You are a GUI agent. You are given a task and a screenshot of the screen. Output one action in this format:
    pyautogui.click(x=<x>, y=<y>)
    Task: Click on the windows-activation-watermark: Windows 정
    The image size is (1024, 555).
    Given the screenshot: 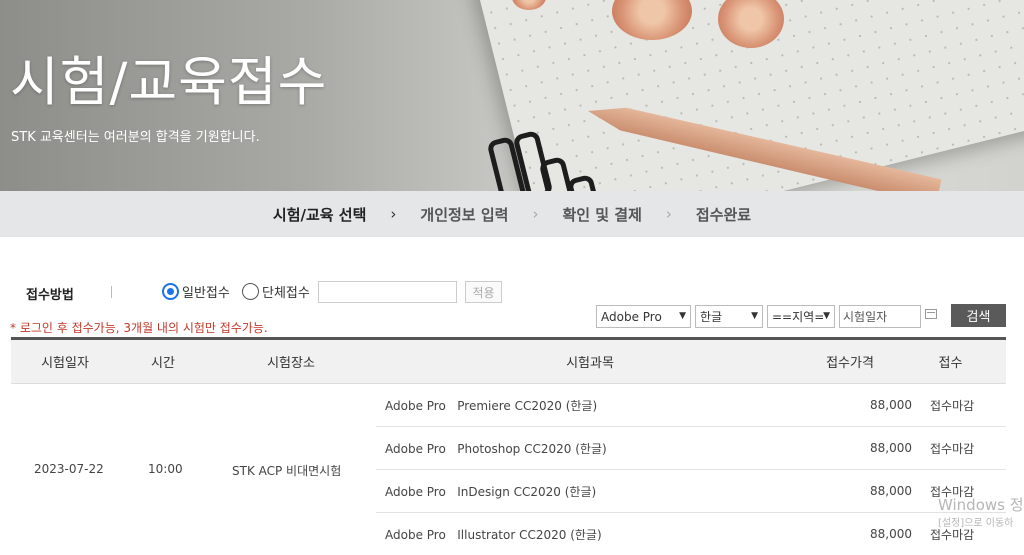 What is the action you would take?
    pyautogui.click(x=981, y=505)
    